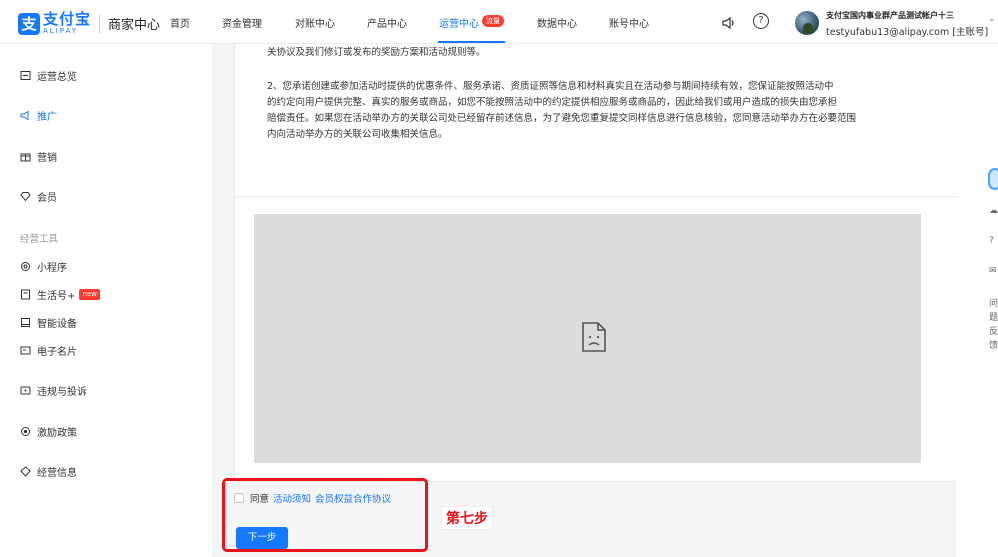 The height and width of the screenshot is (557, 998). Describe the element at coordinates (25, 431) in the screenshot. I see `incentive-icon` at that location.